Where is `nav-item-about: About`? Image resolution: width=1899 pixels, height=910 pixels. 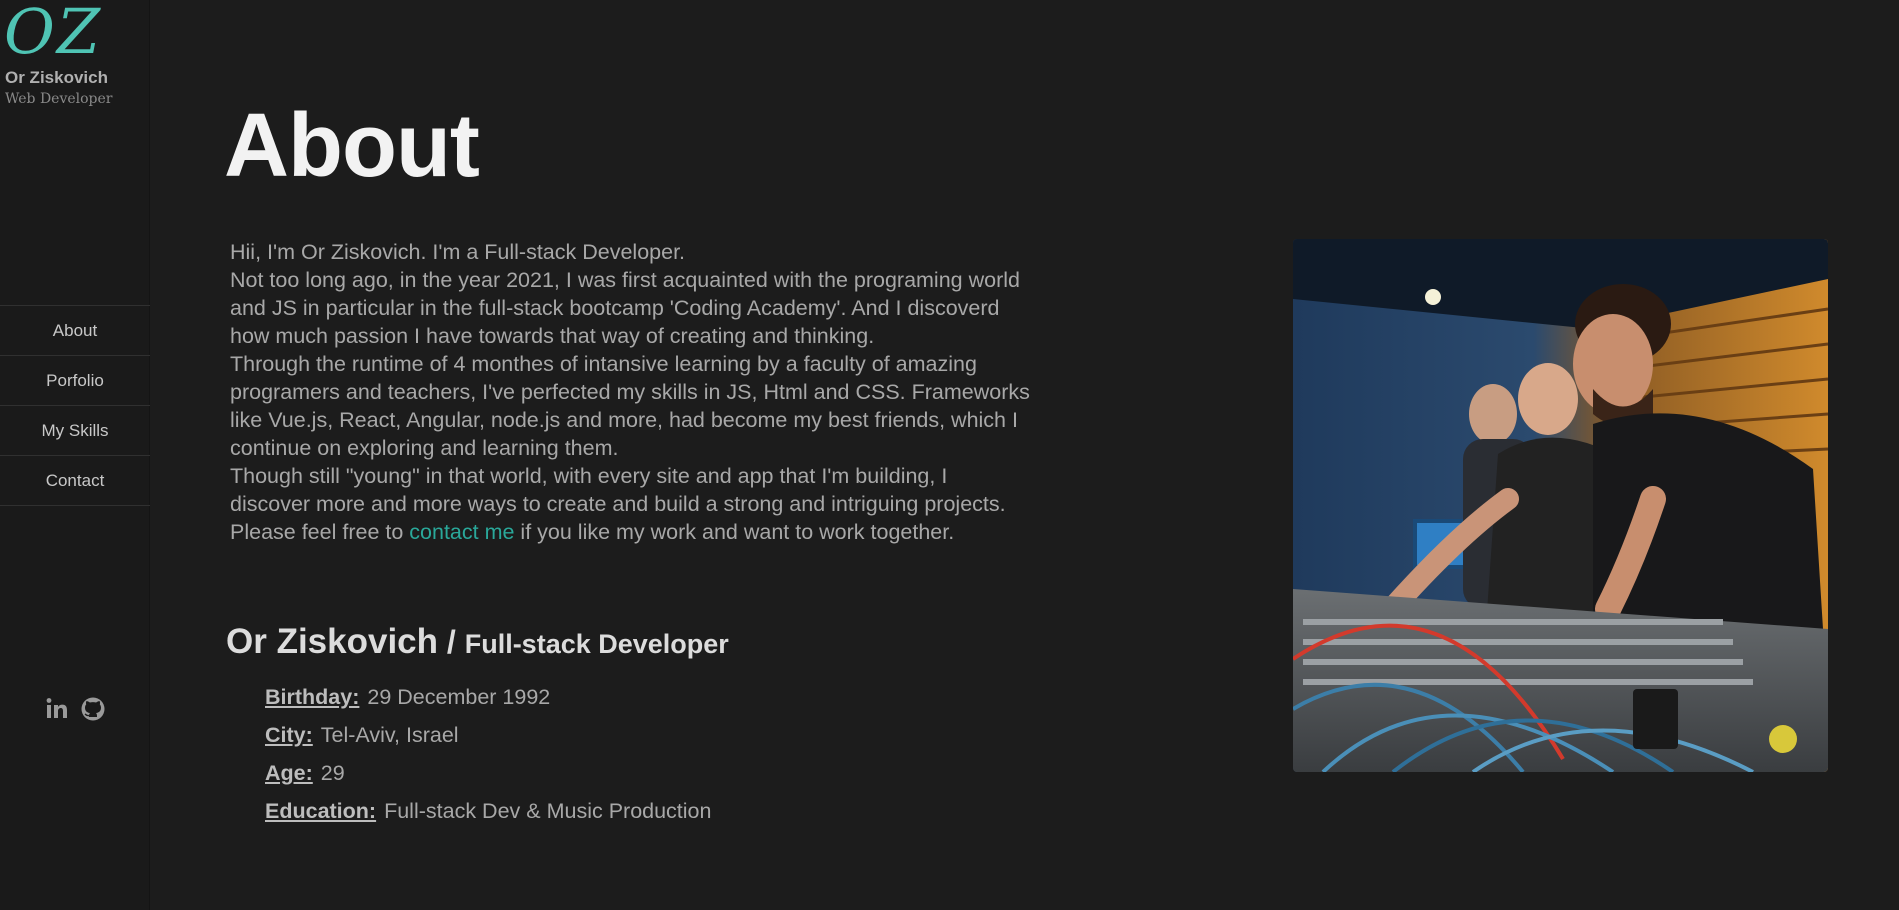
nav-item-about: About is located at coordinates (75, 331).